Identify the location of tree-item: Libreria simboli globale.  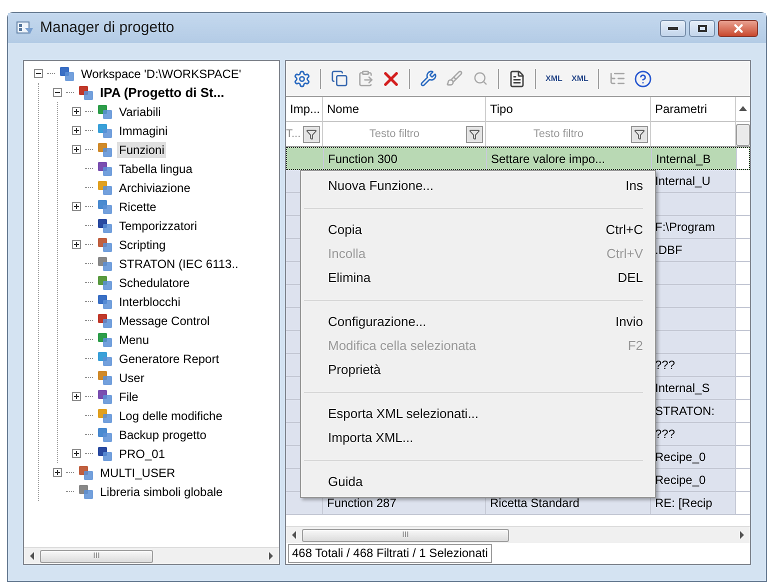
(161, 492).